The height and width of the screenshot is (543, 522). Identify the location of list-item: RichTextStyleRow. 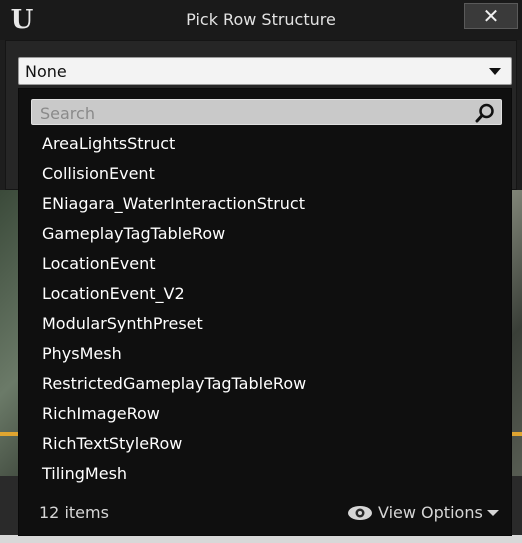
(266, 444).